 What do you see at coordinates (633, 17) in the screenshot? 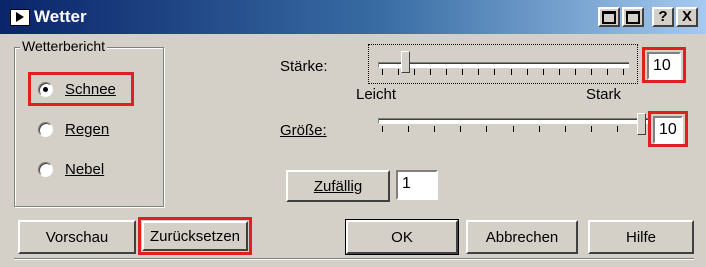
I see `maximize-button` at bounding box center [633, 17].